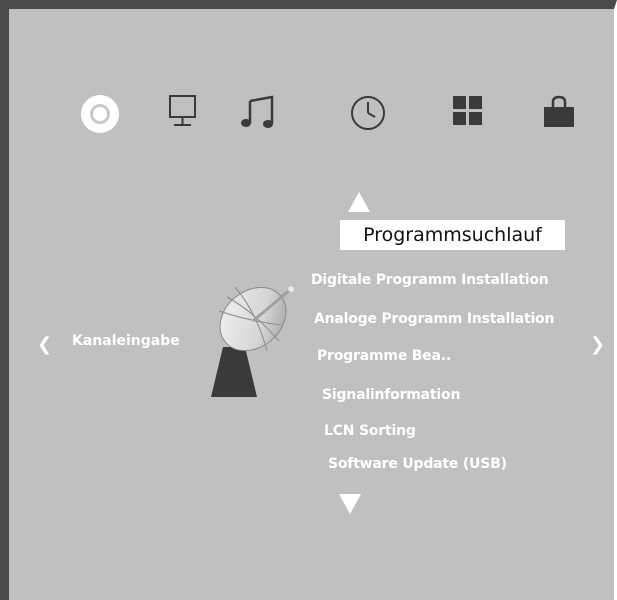 Image resolution: width=617 pixels, height=600 pixels. What do you see at coordinates (468, 113) in the screenshot?
I see `grid-icon` at bounding box center [468, 113].